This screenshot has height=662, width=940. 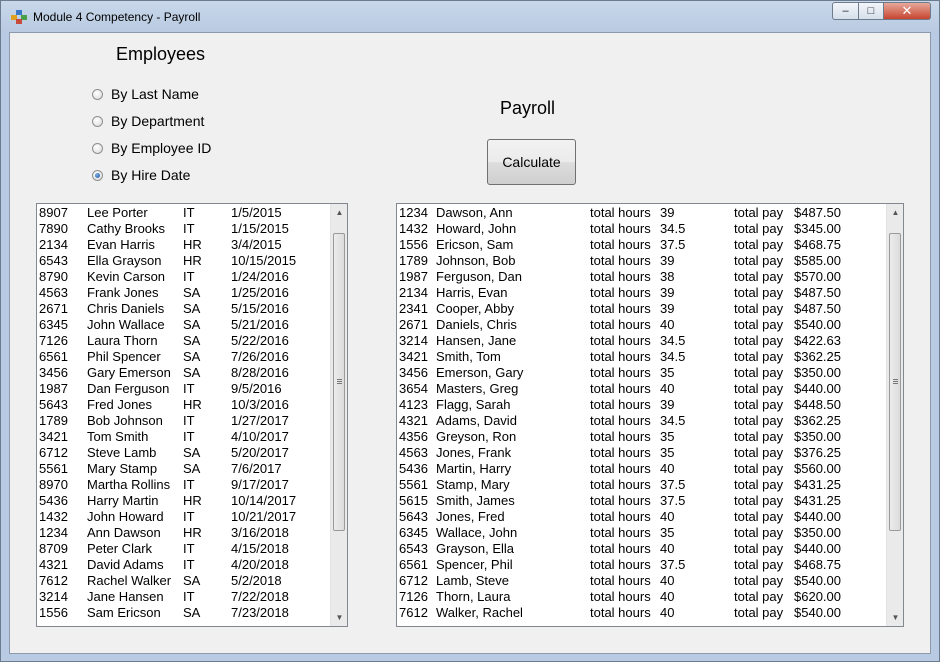 What do you see at coordinates (260, 596) in the screenshot?
I see `employee-hire: 7/22/2018` at bounding box center [260, 596].